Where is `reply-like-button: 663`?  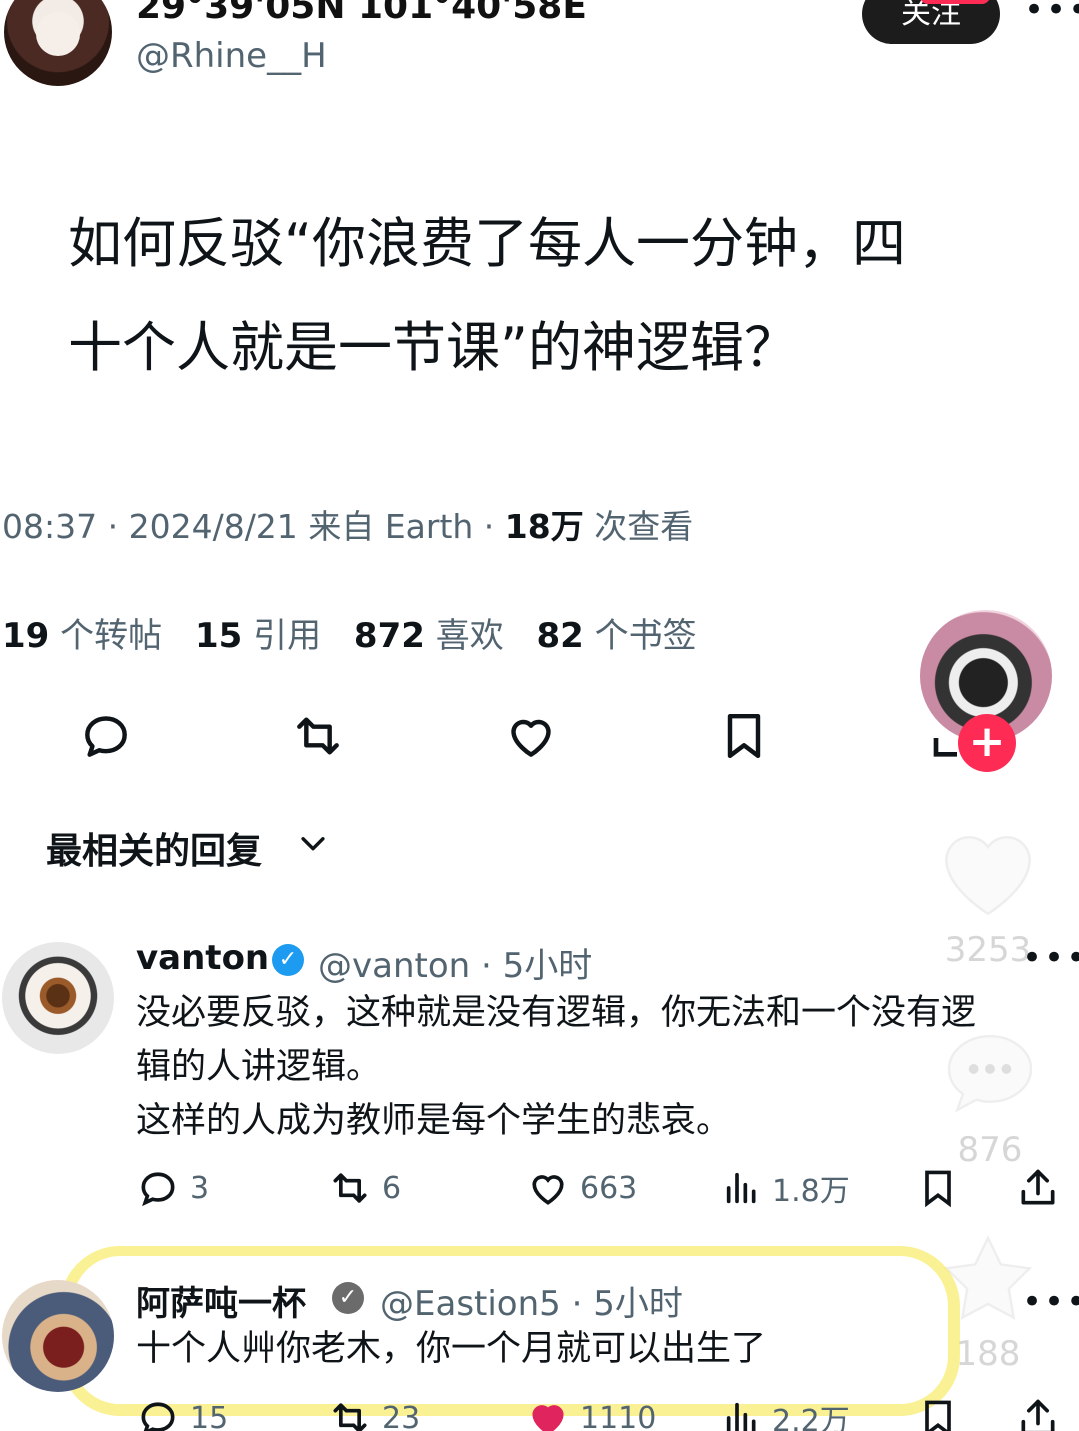
reply-like-button: 663 is located at coordinates (581, 1188).